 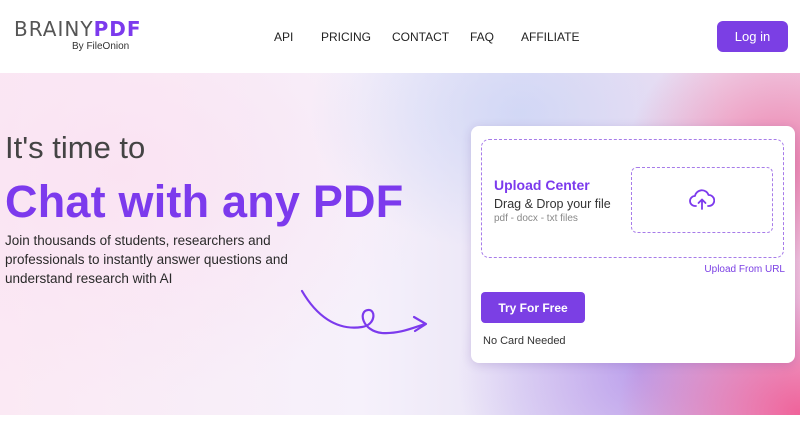 What do you see at coordinates (283, 37) in the screenshot?
I see `nav-item-api: API` at bounding box center [283, 37].